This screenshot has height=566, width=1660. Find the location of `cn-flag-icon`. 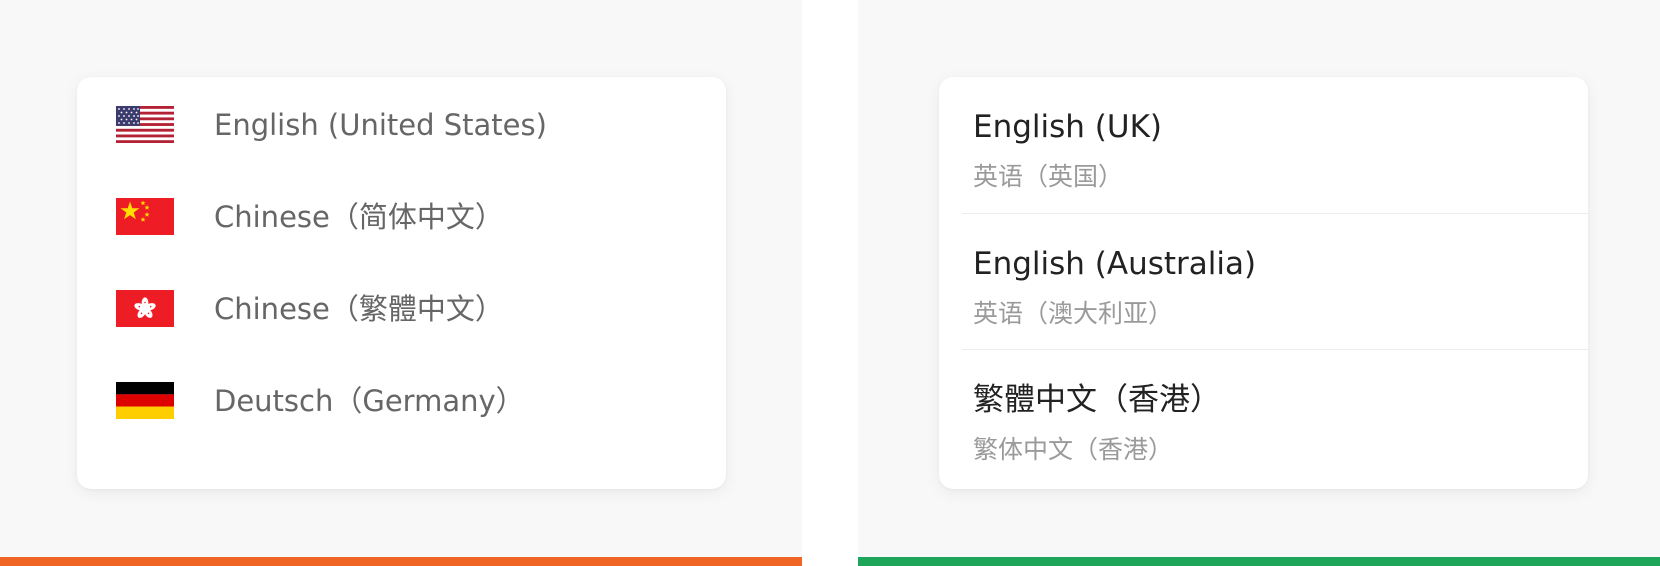

cn-flag-icon is located at coordinates (145, 216).